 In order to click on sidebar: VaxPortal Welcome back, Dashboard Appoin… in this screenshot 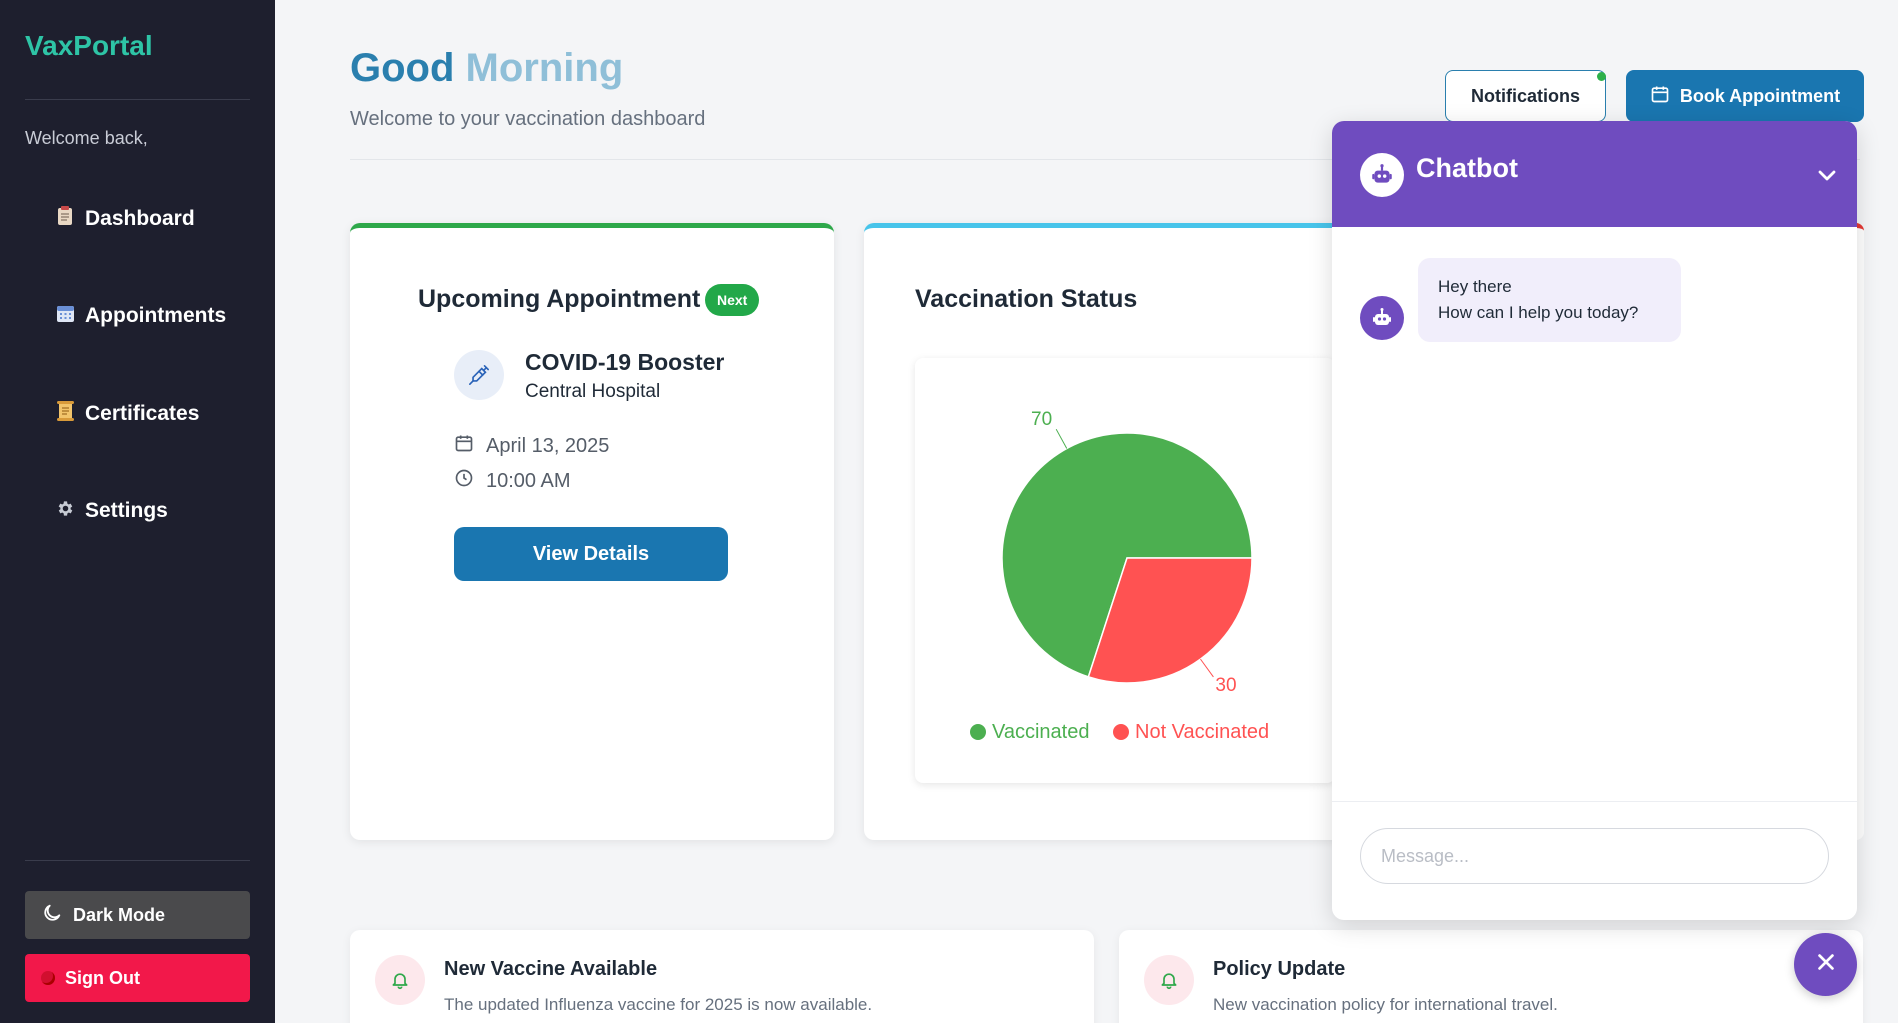, I will do `click(137, 511)`.